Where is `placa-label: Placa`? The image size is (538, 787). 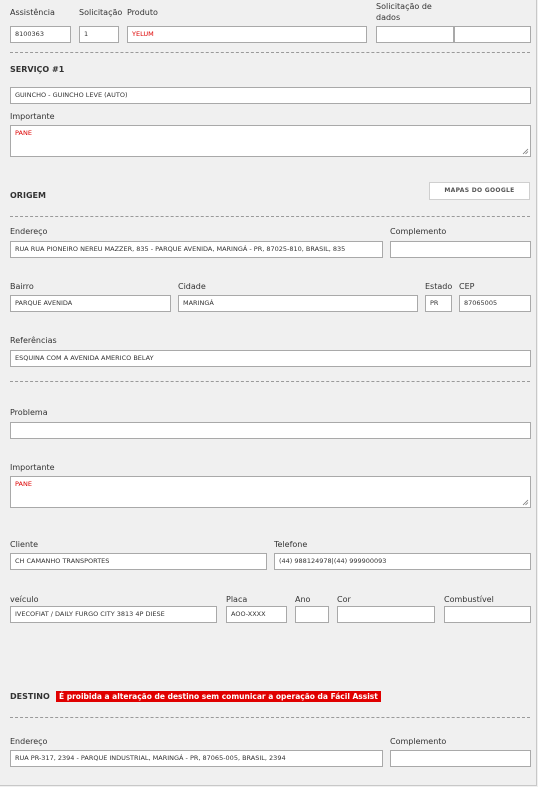 placa-label: Placa is located at coordinates (237, 599).